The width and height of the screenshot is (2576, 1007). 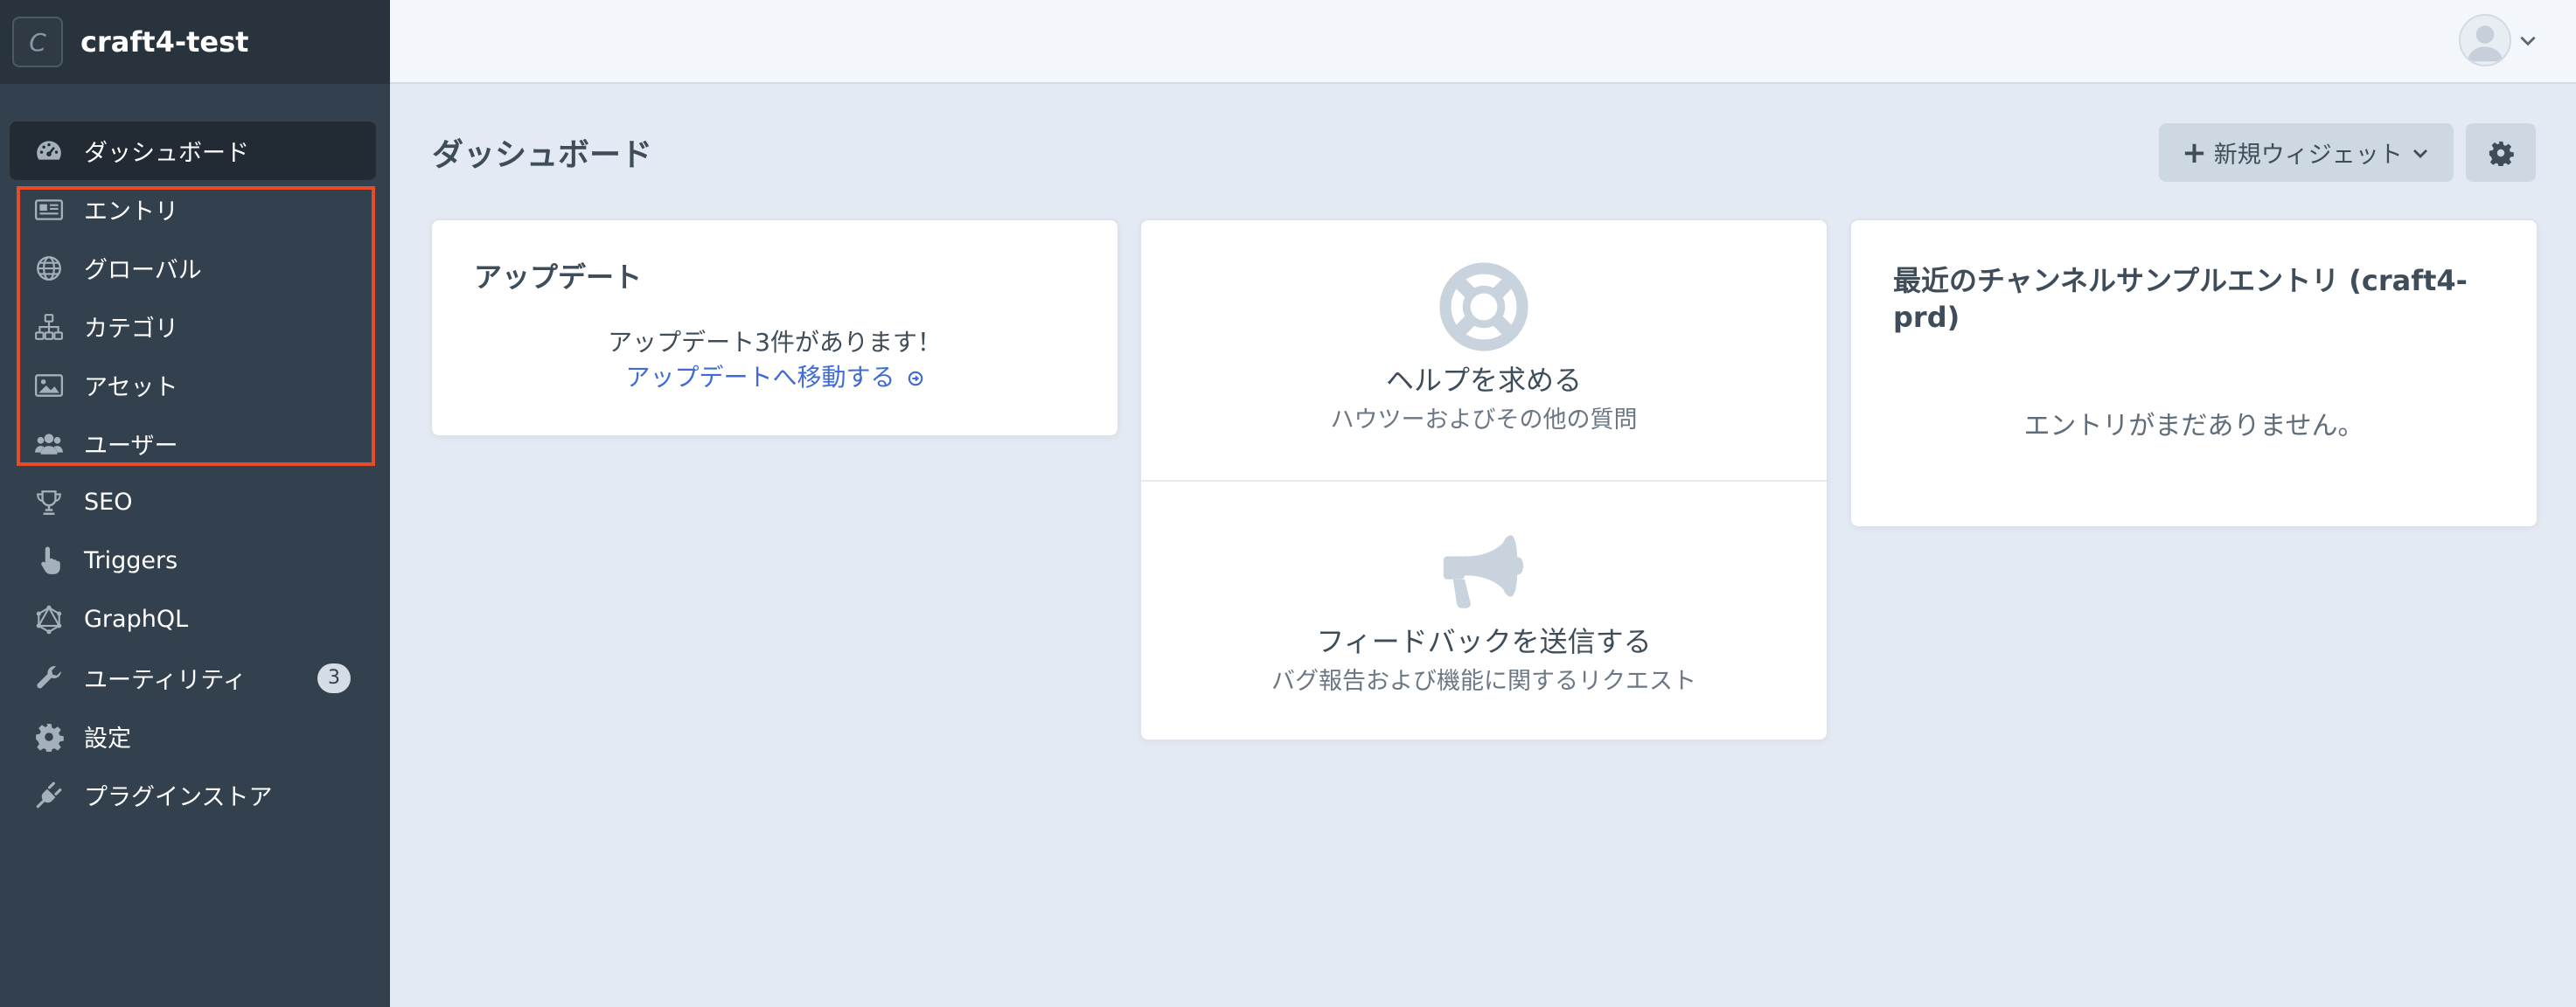 What do you see at coordinates (108, 503) in the screenshot?
I see `nav-item-label: SEO` at bounding box center [108, 503].